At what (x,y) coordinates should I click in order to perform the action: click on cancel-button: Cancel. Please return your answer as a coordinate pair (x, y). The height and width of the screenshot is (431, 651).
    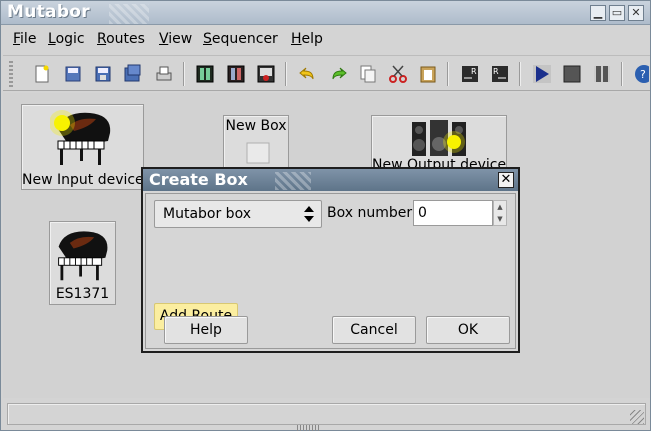
    Looking at the image, I should click on (374, 330).